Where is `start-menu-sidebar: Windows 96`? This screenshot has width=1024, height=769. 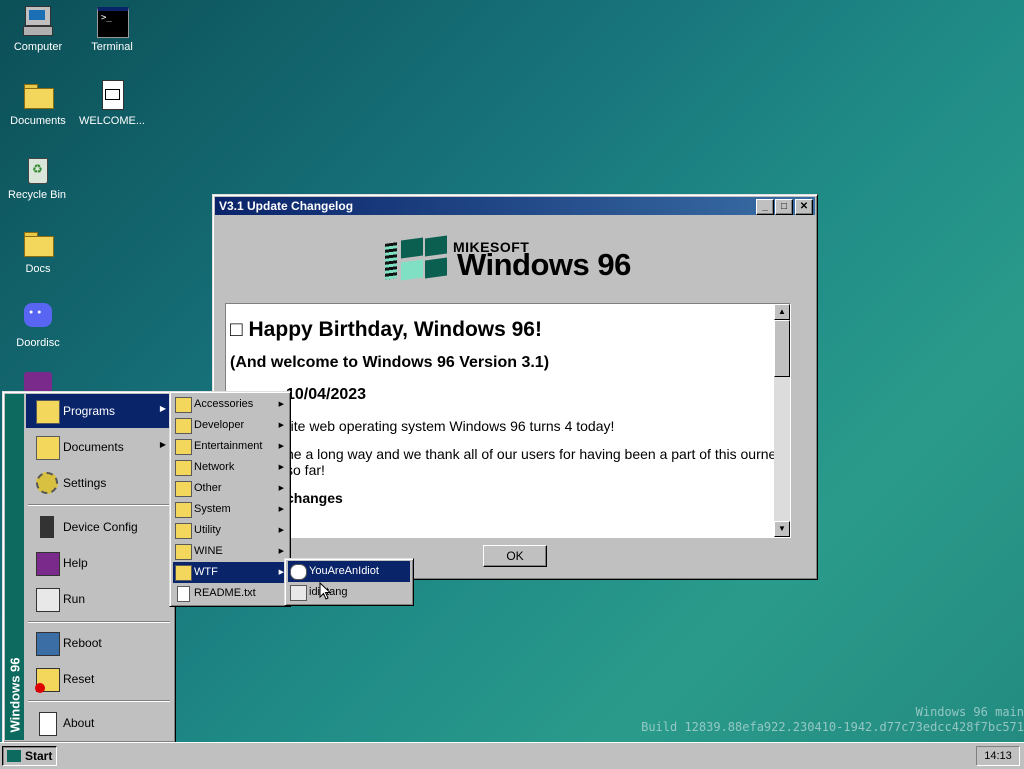 start-menu-sidebar: Windows 96 is located at coordinates (14, 567).